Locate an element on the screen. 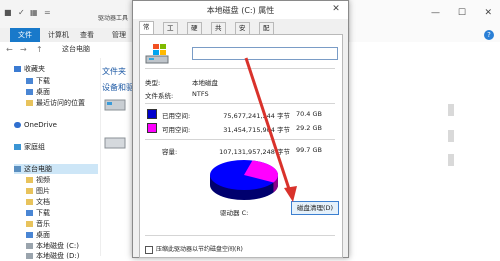 The height and width of the screenshot is (261, 500). nav-item-recent: 最近访问的位置 is located at coordinates (55, 103).